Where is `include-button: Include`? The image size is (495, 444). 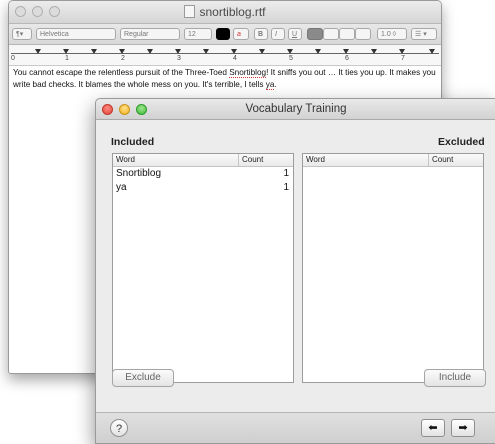 include-button: Include is located at coordinates (455, 378).